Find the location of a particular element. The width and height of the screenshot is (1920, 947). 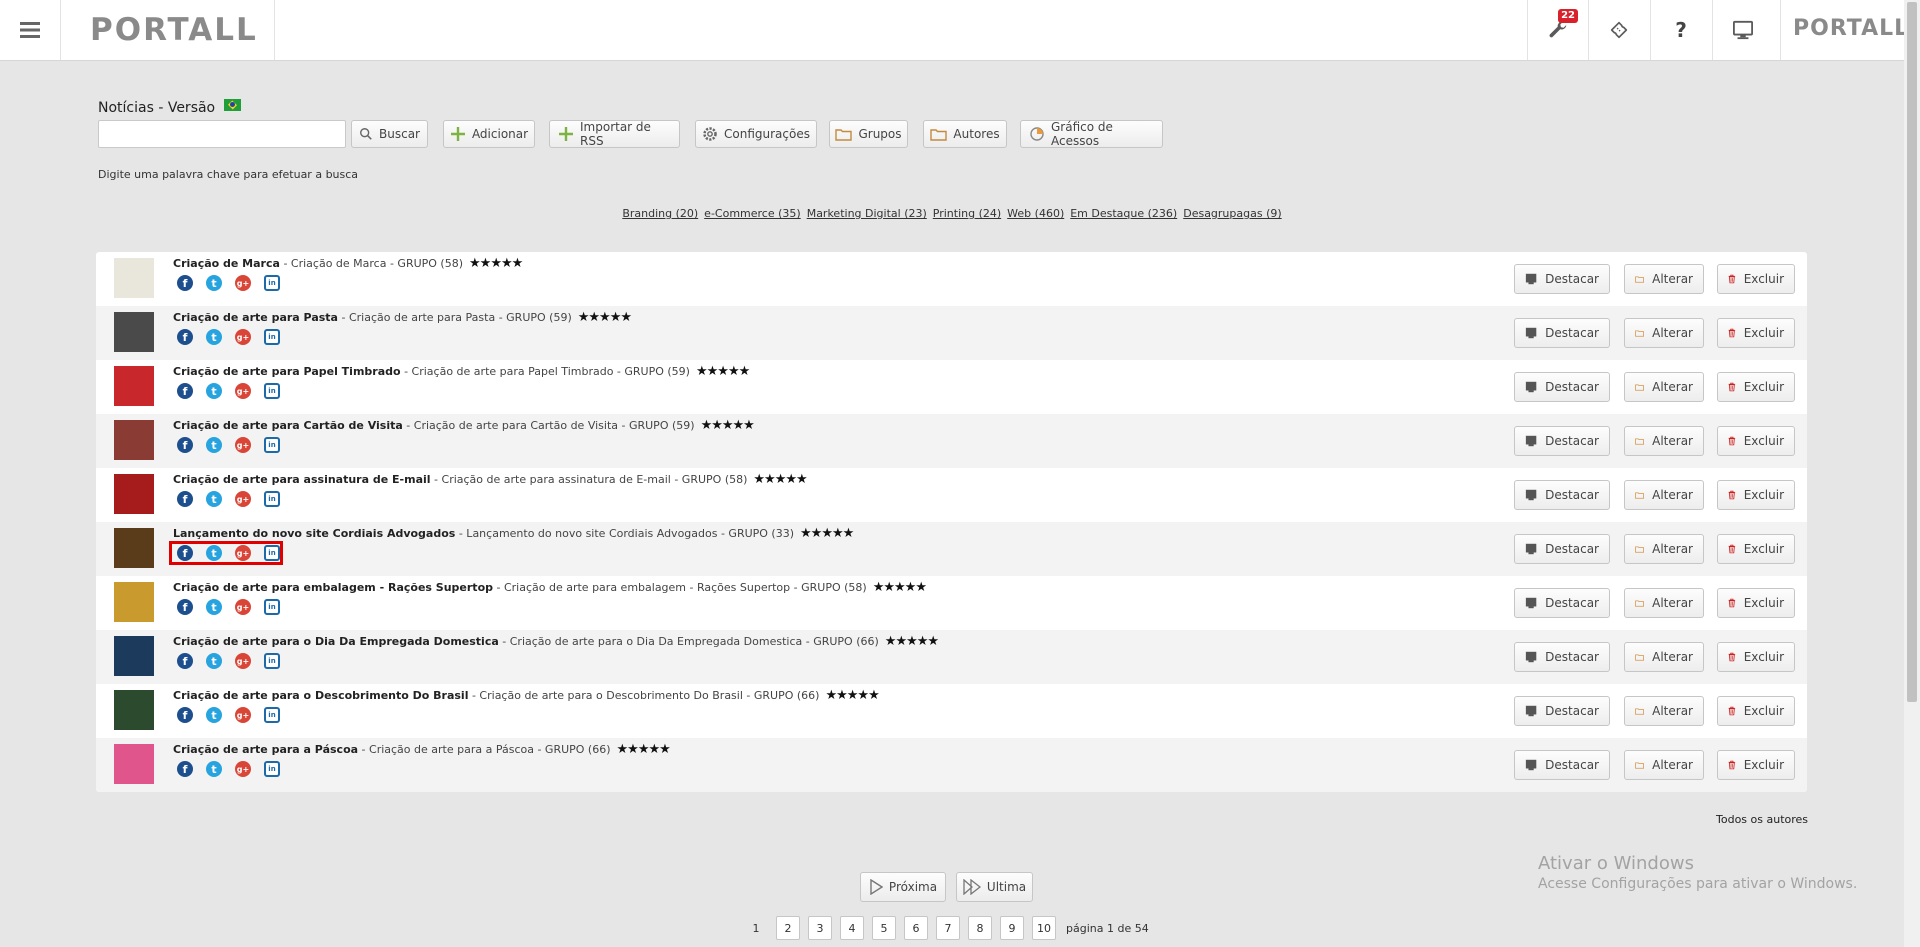

page-link: 8 is located at coordinates (980, 928).